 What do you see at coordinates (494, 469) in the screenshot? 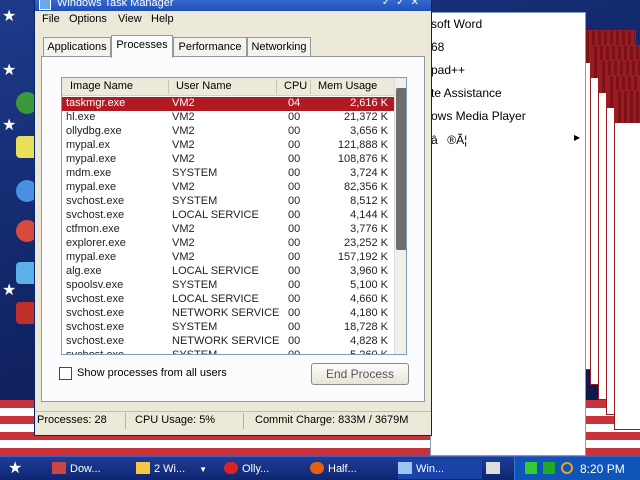
I see `taskbar-keyboard-icon` at bounding box center [494, 469].